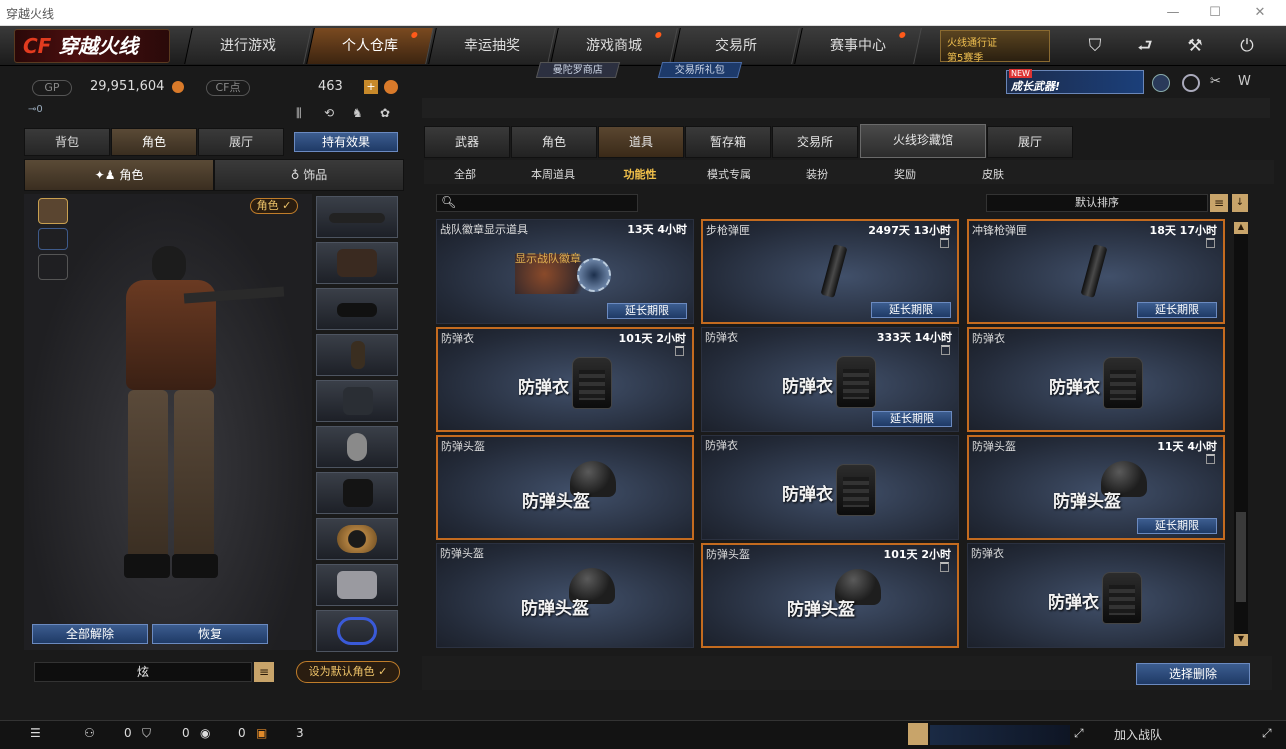 The width and height of the screenshot is (1286, 749). Describe the element at coordinates (1030, 142) in the screenshot. I see `category-showroom: 展厅` at that location.